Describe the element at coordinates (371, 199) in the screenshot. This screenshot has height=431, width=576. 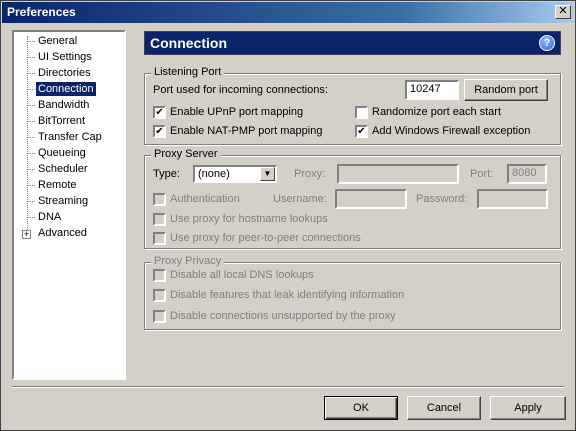
I see `username-input` at that location.